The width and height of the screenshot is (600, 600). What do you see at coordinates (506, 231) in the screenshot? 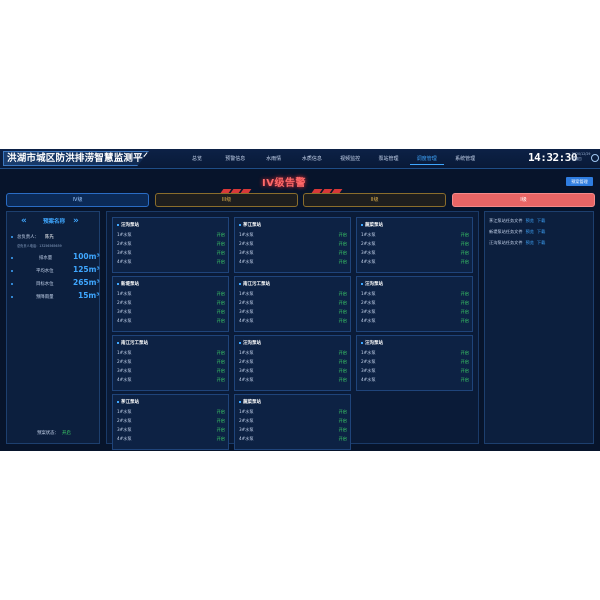
I see `file-name: 新堤泵站任务文件` at bounding box center [506, 231].